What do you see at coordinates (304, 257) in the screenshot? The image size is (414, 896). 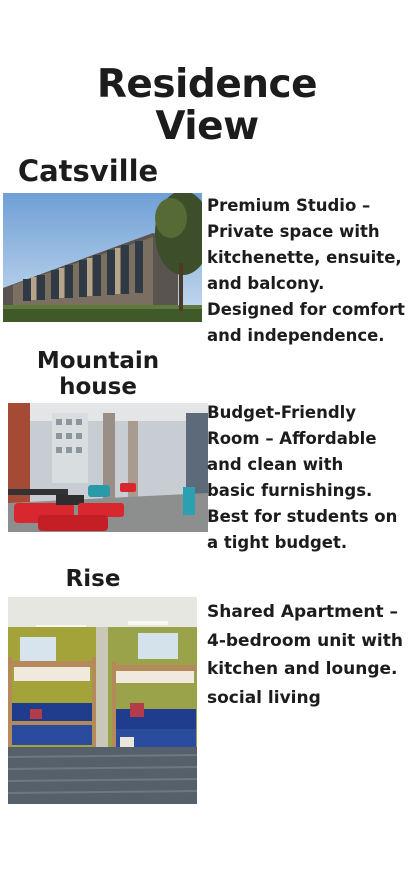 I see `description-line: kitchenette, ensuite,` at bounding box center [304, 257].